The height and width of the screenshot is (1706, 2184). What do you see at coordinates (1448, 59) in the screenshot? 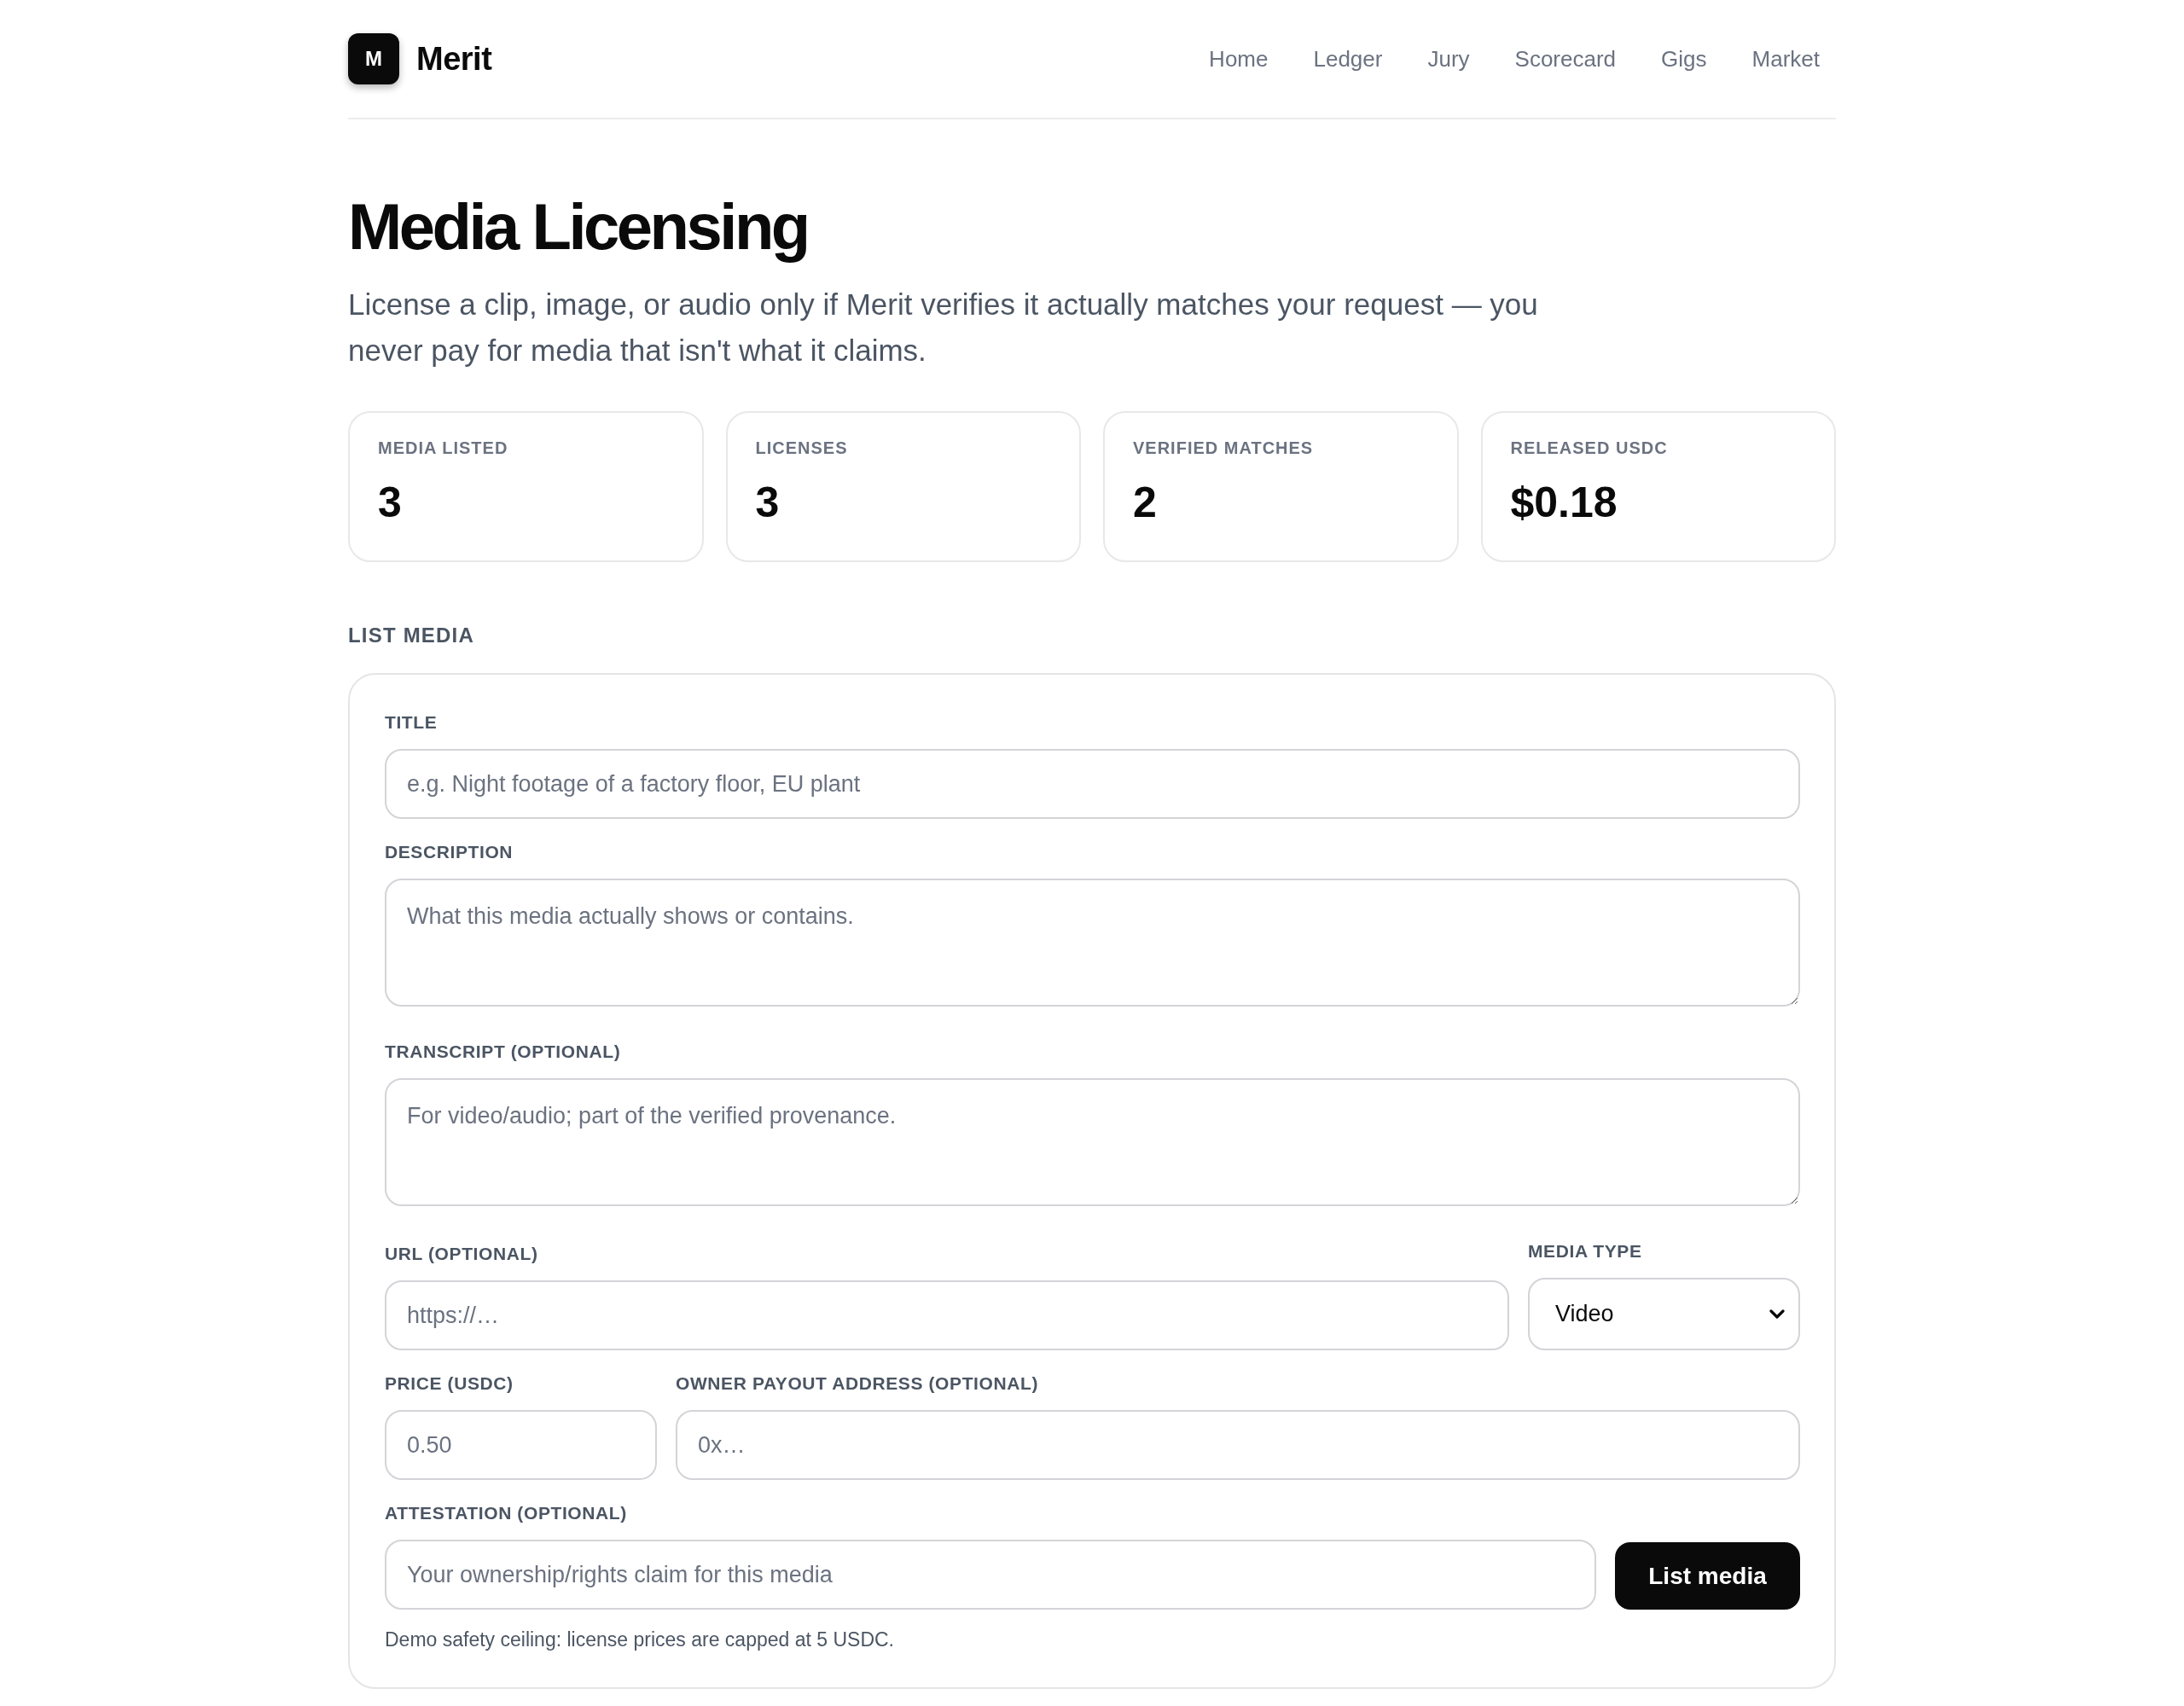
I see `nav-link: Jury` at bounding box center [1448, 59].